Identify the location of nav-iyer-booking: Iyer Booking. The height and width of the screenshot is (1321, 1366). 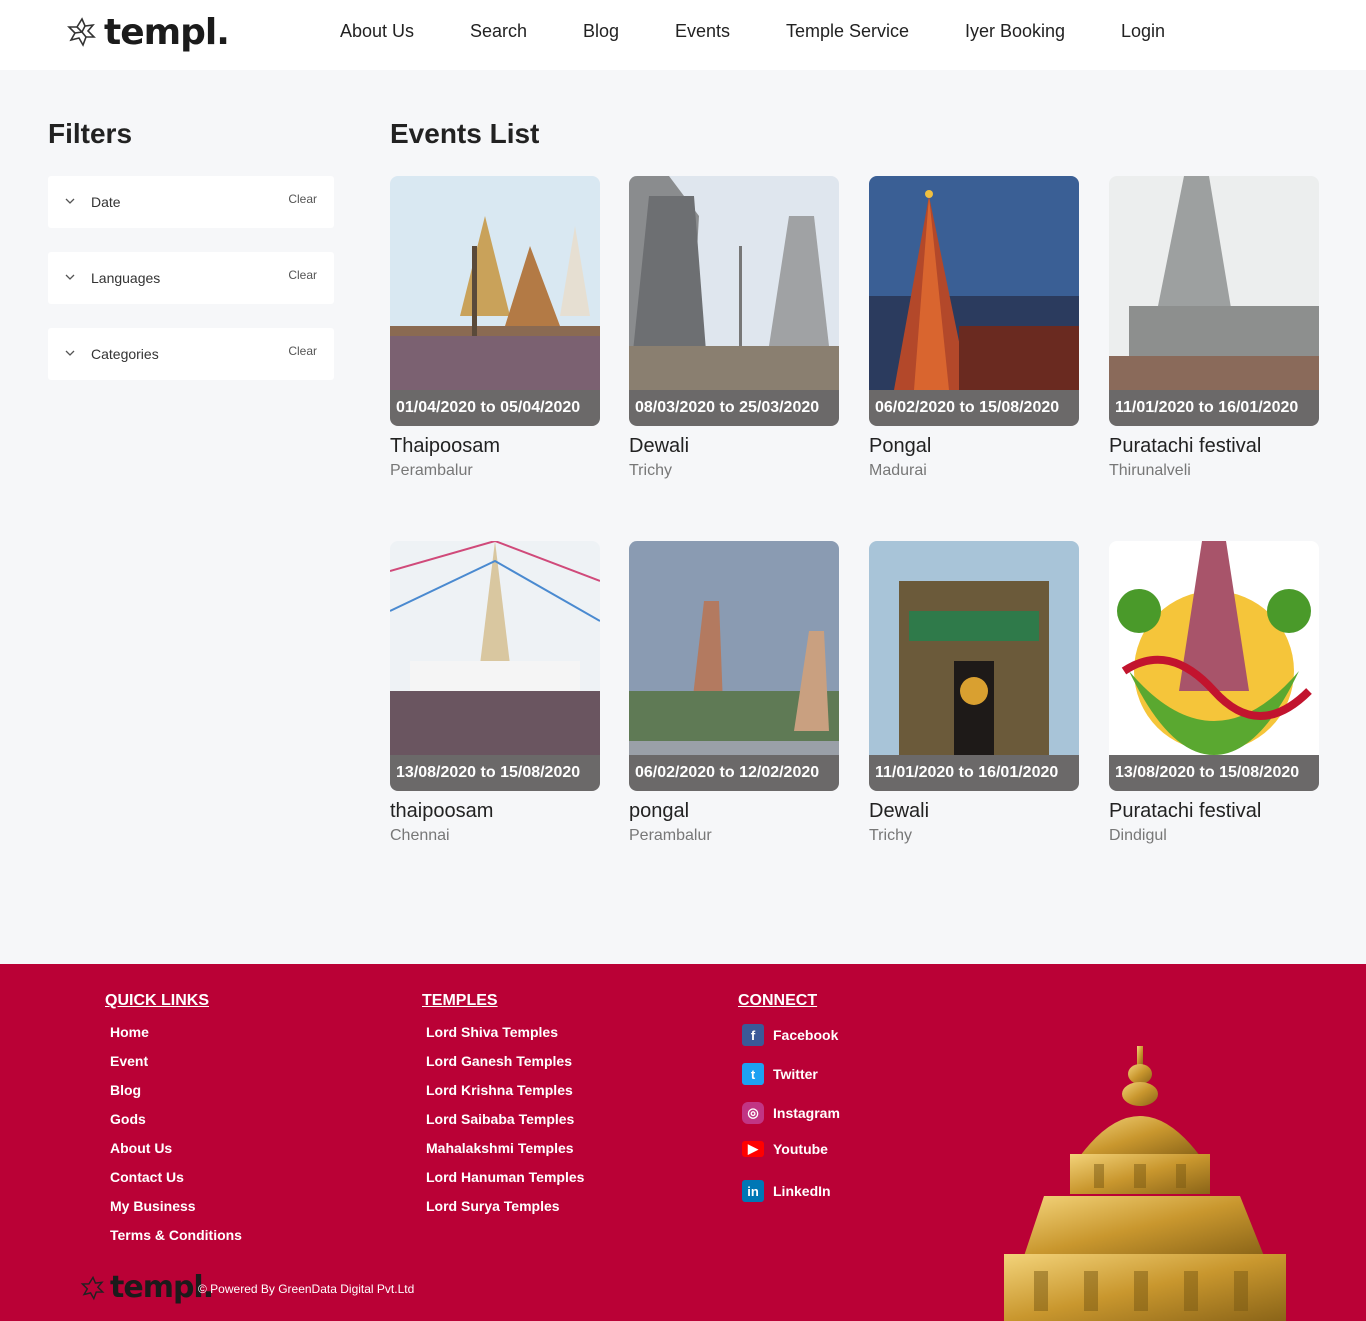
(1015, 31).